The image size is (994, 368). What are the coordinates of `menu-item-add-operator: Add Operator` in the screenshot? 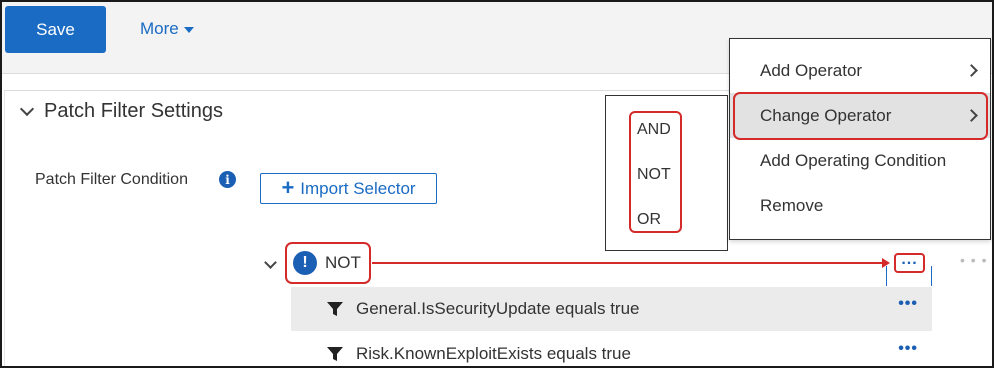 It's located at (860, 70).